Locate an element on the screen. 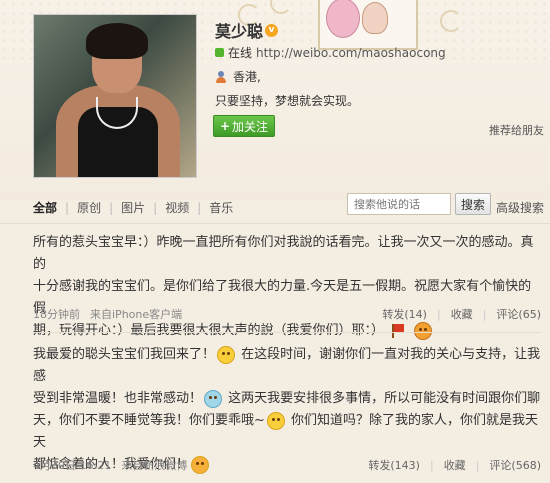 The height and width of the screenshot is (483, 550). advanced-search-link: 高级搜索 is located at coordinates (520, 207).